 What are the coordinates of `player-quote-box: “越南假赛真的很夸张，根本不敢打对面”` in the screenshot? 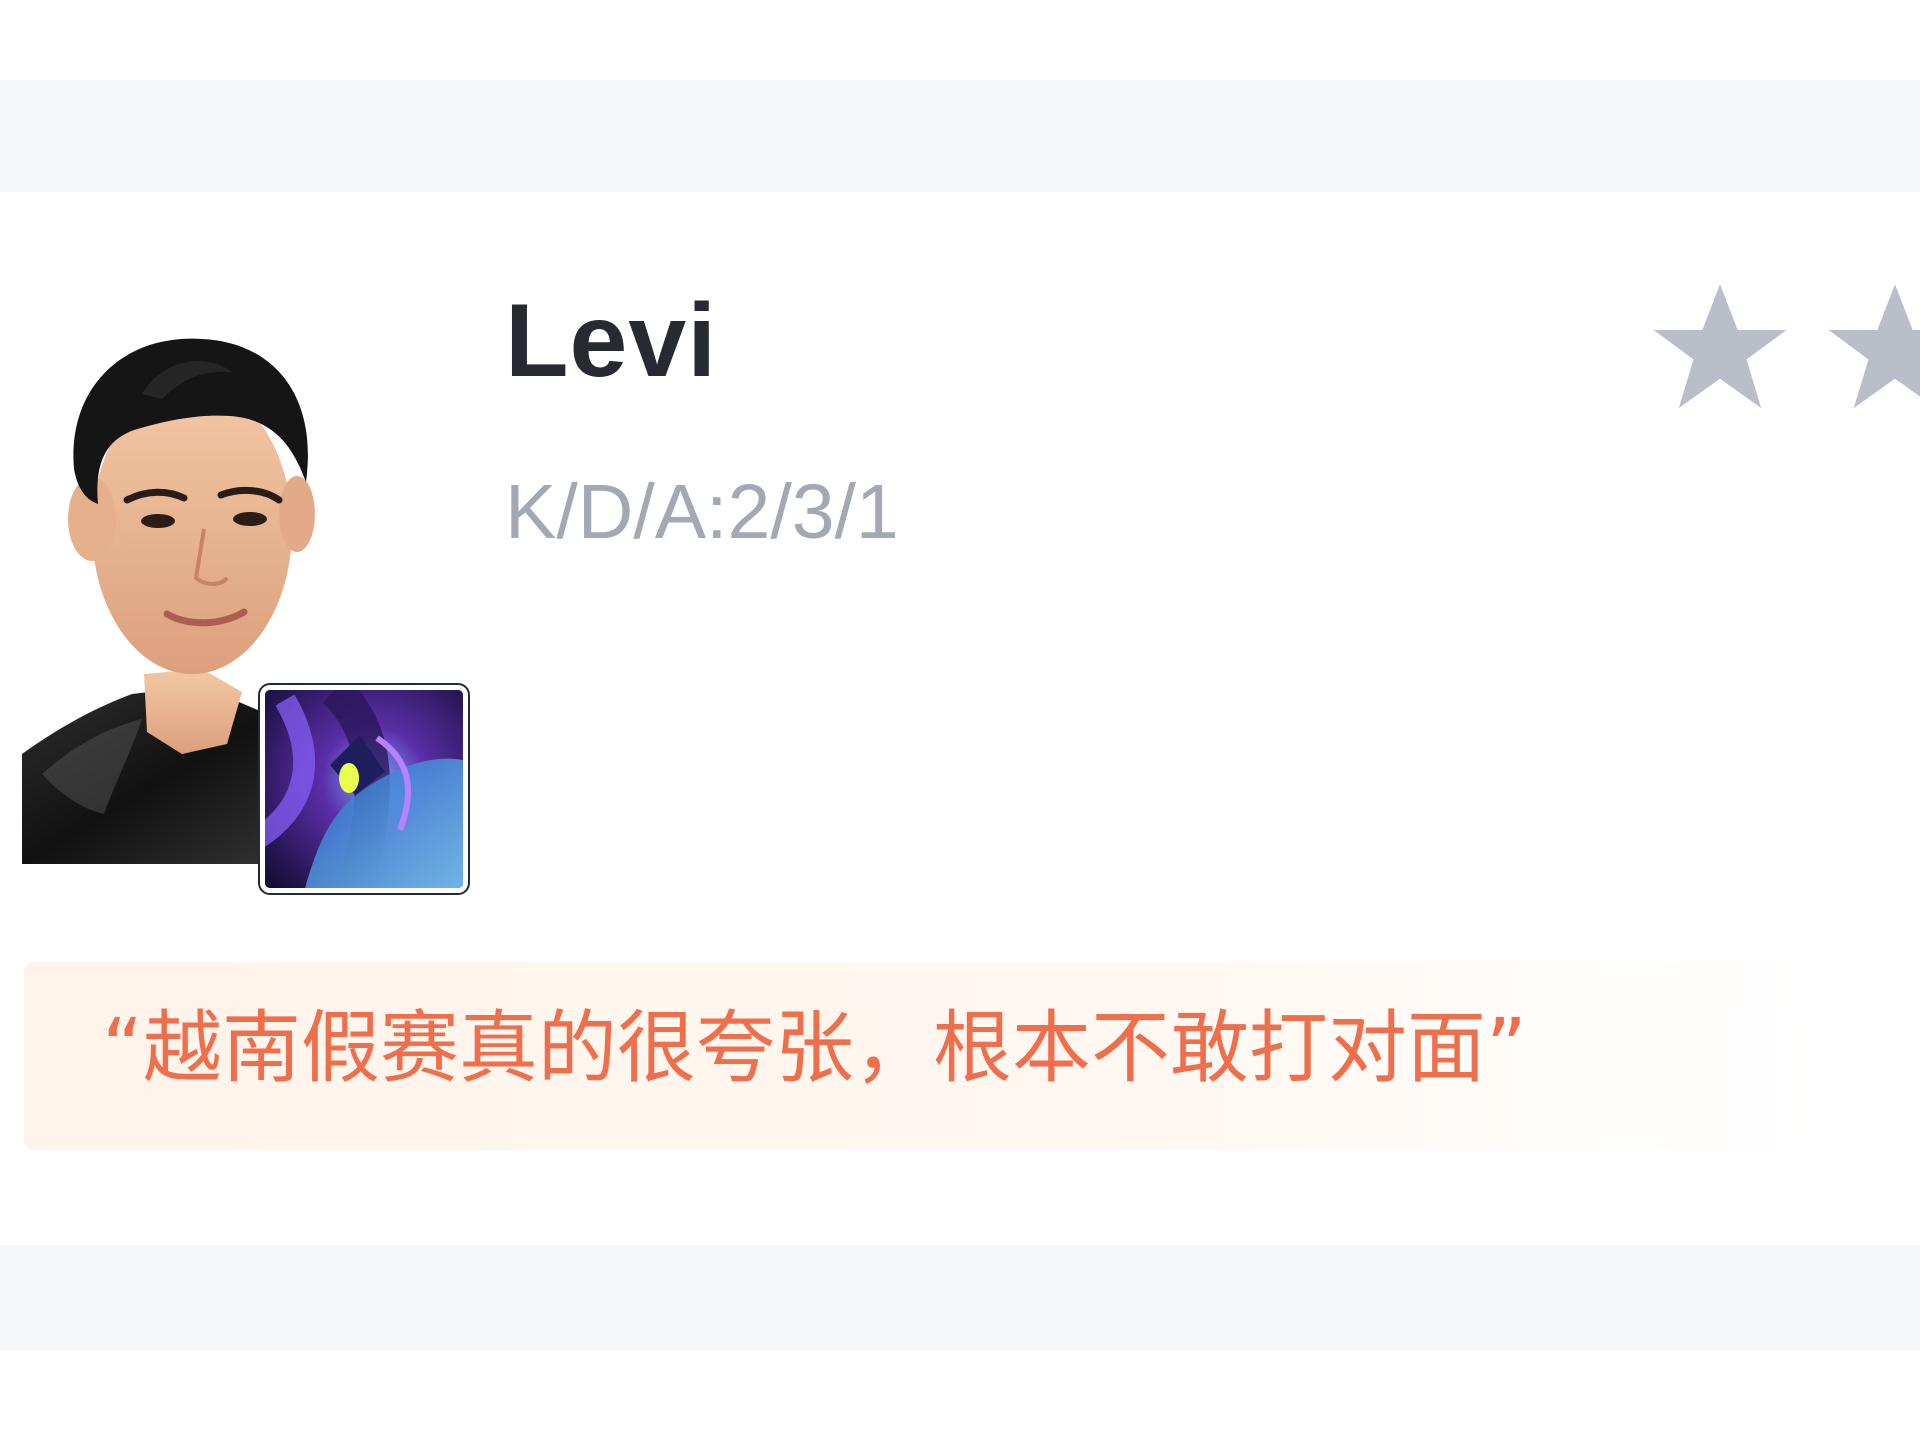 It's located at (919, 1056).